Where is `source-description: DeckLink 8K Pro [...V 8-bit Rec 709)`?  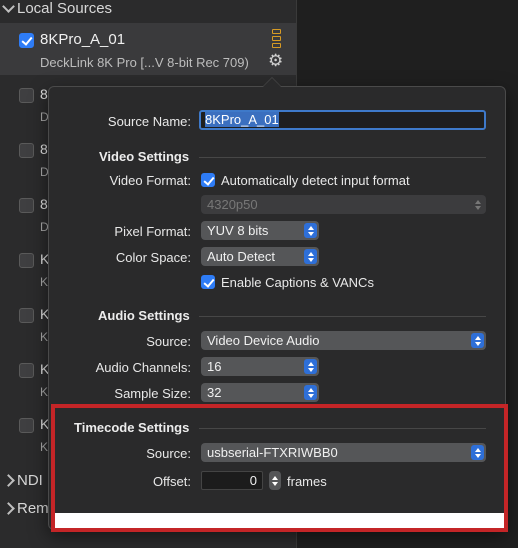 source-description: DeckLink 8K Pro [...V 8-bit Rec 709) is located at coordinates (144, 62).